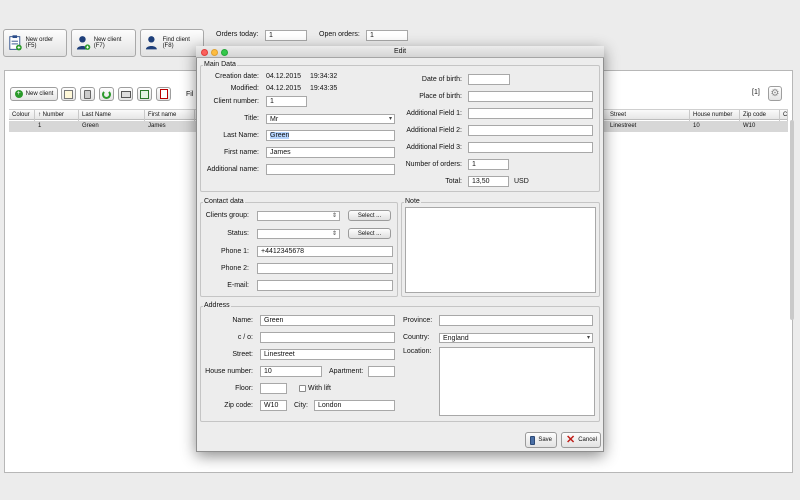  I want to click on refresh-icon, so click(106, 94).